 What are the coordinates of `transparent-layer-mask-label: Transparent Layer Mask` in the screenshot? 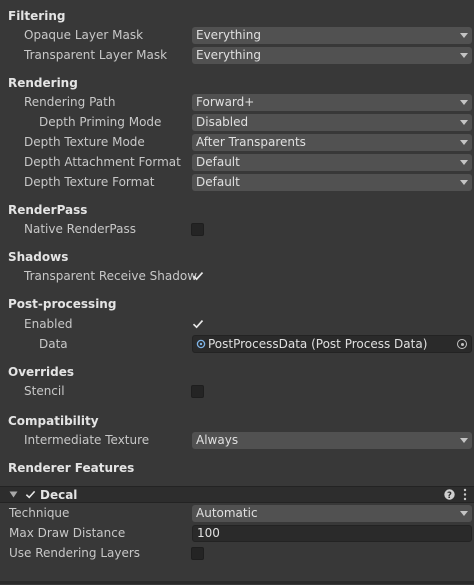 It's located at (96, 55).